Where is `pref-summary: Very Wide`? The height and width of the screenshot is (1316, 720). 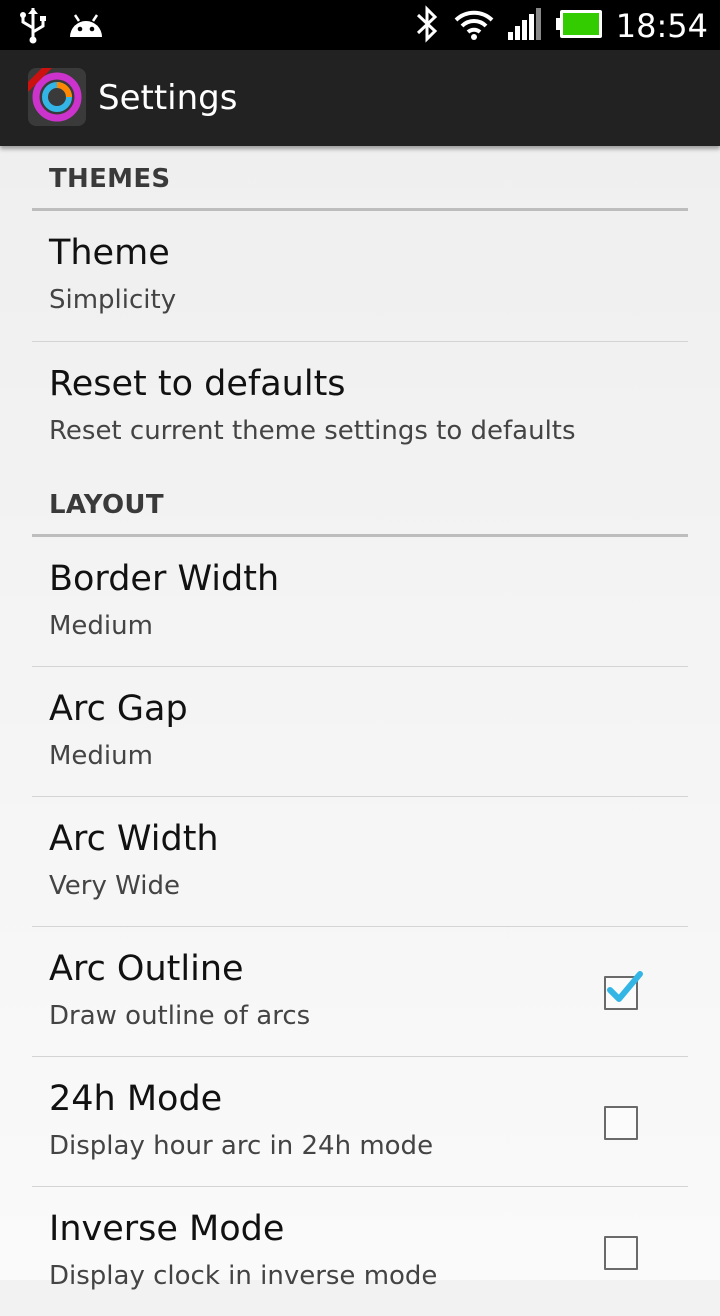 pref-summary: Very Wide is located at coordinates (114, 886).